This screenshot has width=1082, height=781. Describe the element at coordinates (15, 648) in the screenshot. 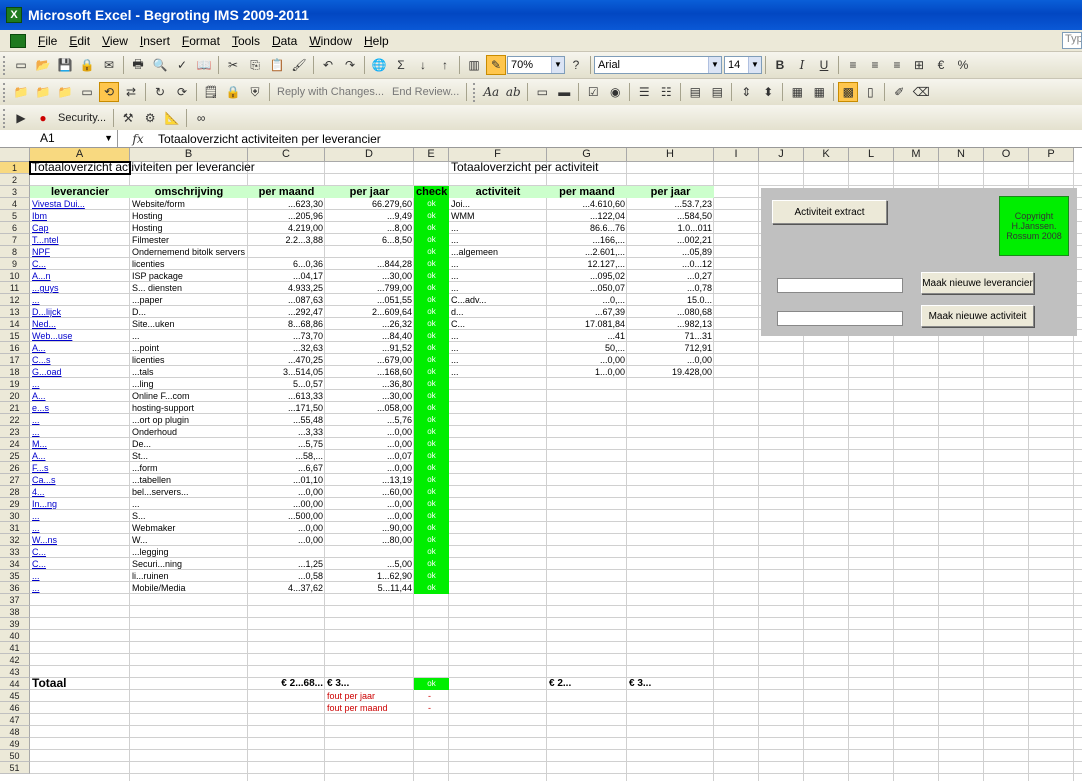

I see `row-header-41: 41` at that location.